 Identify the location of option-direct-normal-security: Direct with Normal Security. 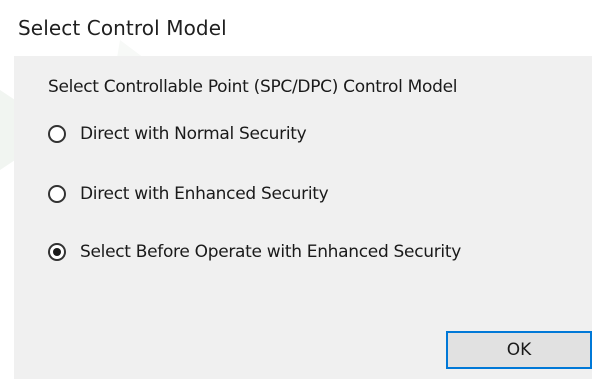
(177, 134).